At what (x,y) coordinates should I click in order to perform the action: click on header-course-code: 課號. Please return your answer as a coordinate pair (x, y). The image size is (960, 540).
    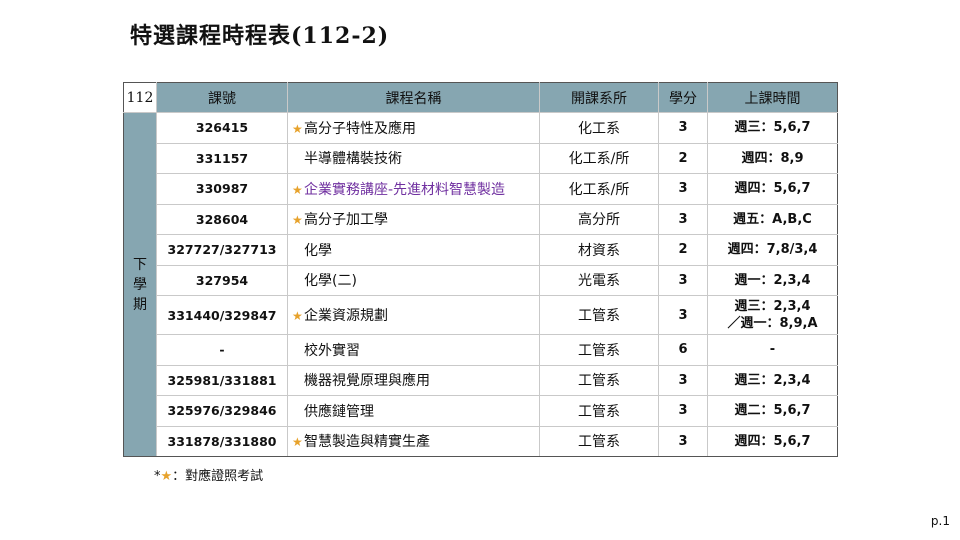
    Looking at the image, I should click on (222, 97).